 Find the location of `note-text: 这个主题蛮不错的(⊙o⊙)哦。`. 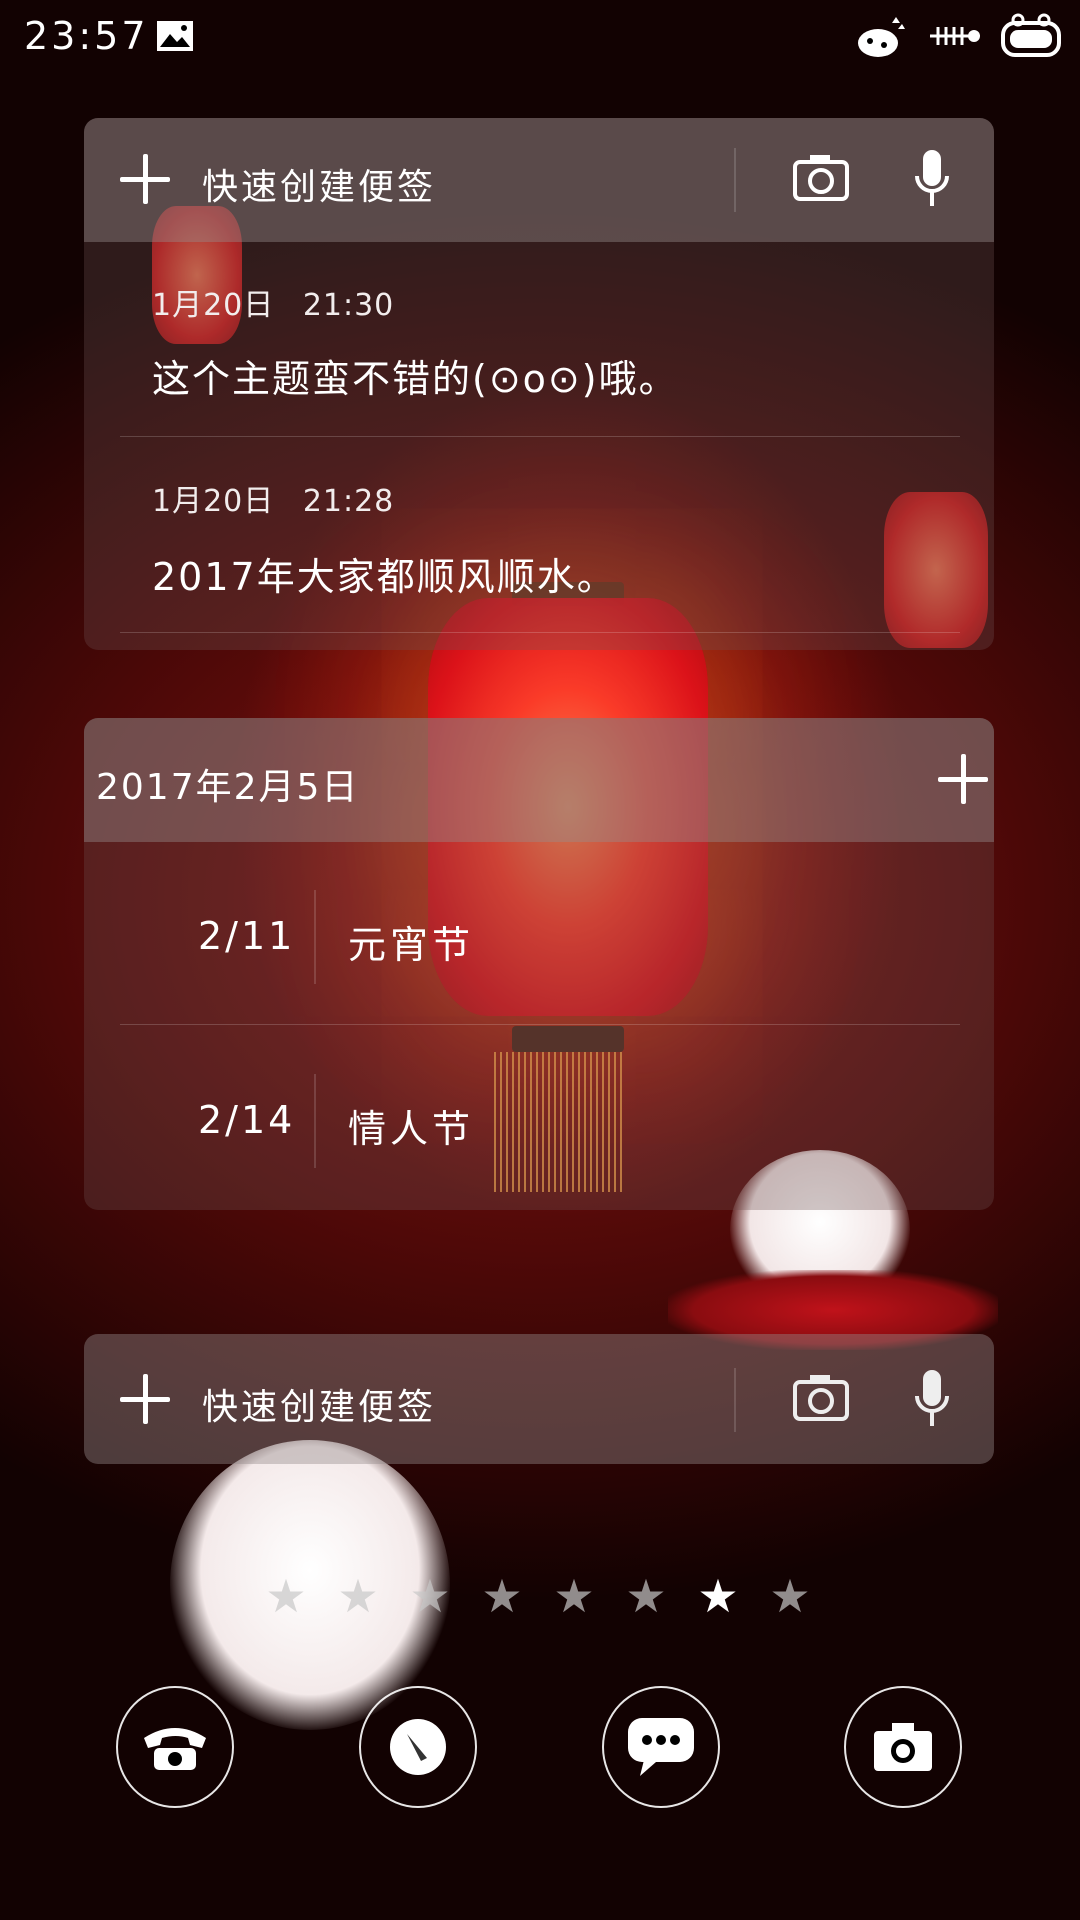

note-text: 这个主题蛮不错的(⊙o⊙)哦。 is located at coordinates (415, 379).